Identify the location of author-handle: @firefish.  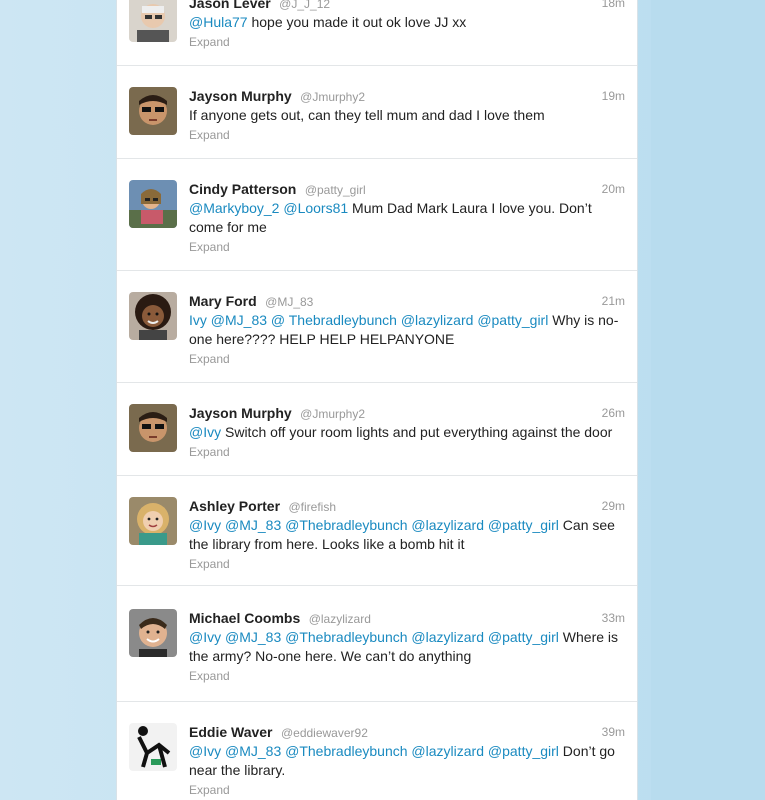
(313, 507).